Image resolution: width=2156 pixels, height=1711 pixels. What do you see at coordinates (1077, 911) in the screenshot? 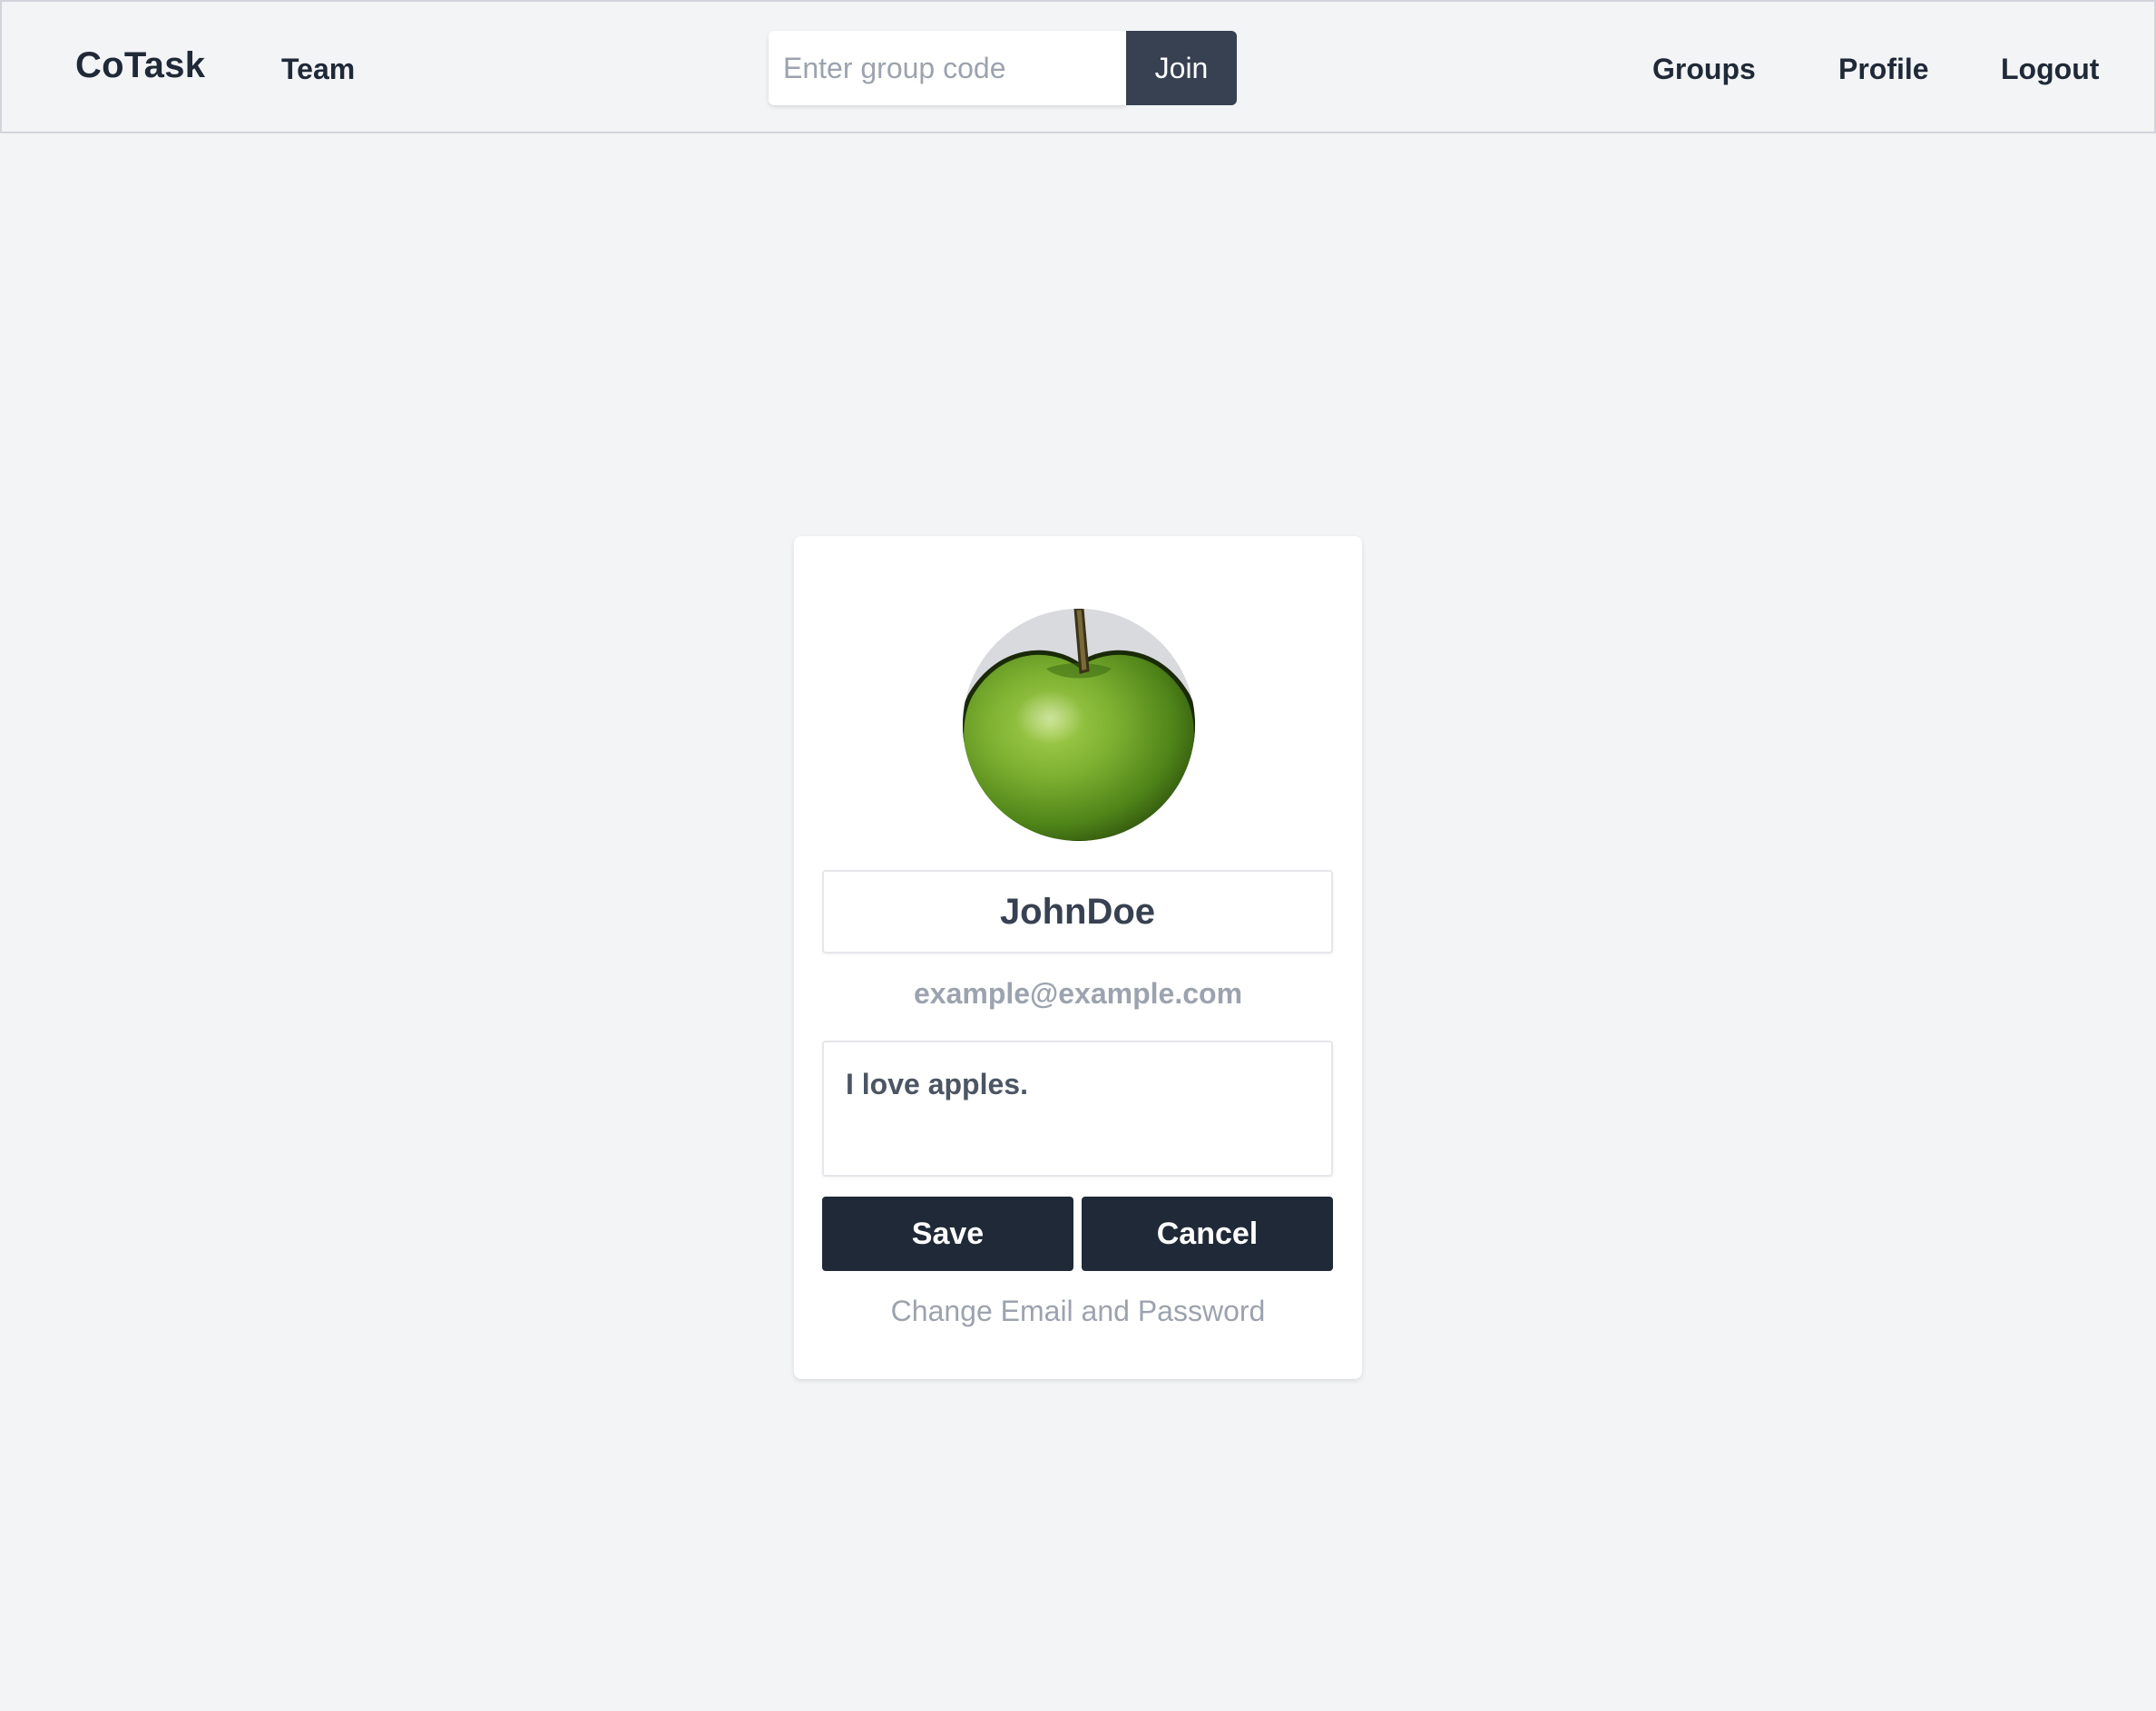
I see `username-field` at bounding box center [1077, 911].